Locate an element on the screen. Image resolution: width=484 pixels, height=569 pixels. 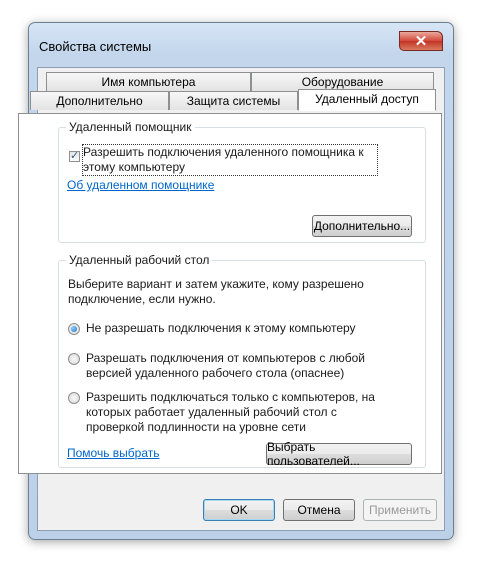
remote-desktop-group-title: Удаленный рабочий стол is located at coordinates (139, 260).